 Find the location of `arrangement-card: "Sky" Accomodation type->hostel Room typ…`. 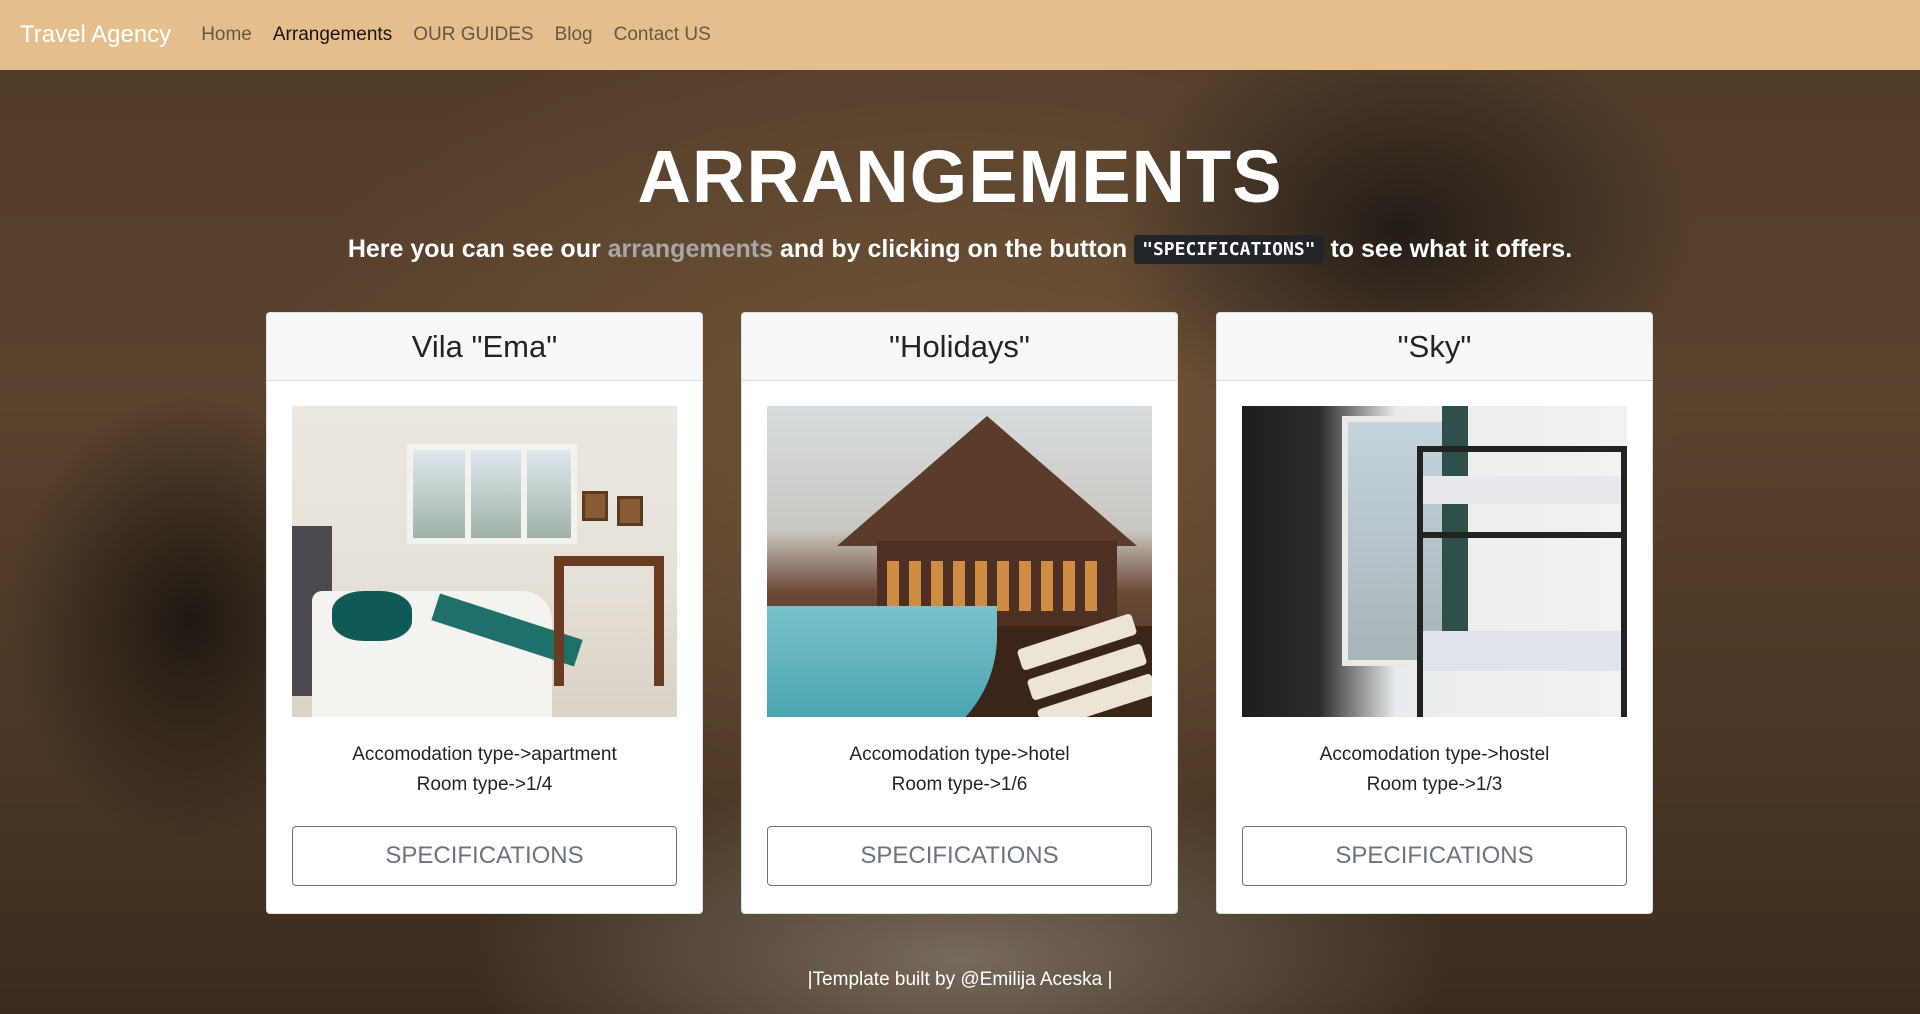

arrangement-card: "Sky" Accomodation type->hostel Room typ… is located at coordinates (1434, 613).